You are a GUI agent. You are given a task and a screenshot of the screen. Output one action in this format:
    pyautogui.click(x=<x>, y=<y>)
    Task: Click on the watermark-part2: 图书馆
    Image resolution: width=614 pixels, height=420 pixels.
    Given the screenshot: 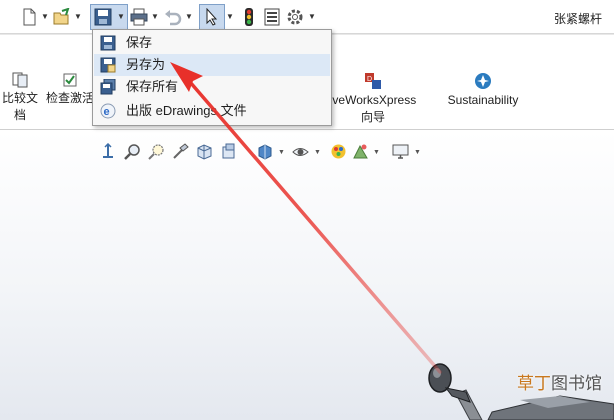 What is the action you would take?
    pyautogui.click(x=576, y=383)
    